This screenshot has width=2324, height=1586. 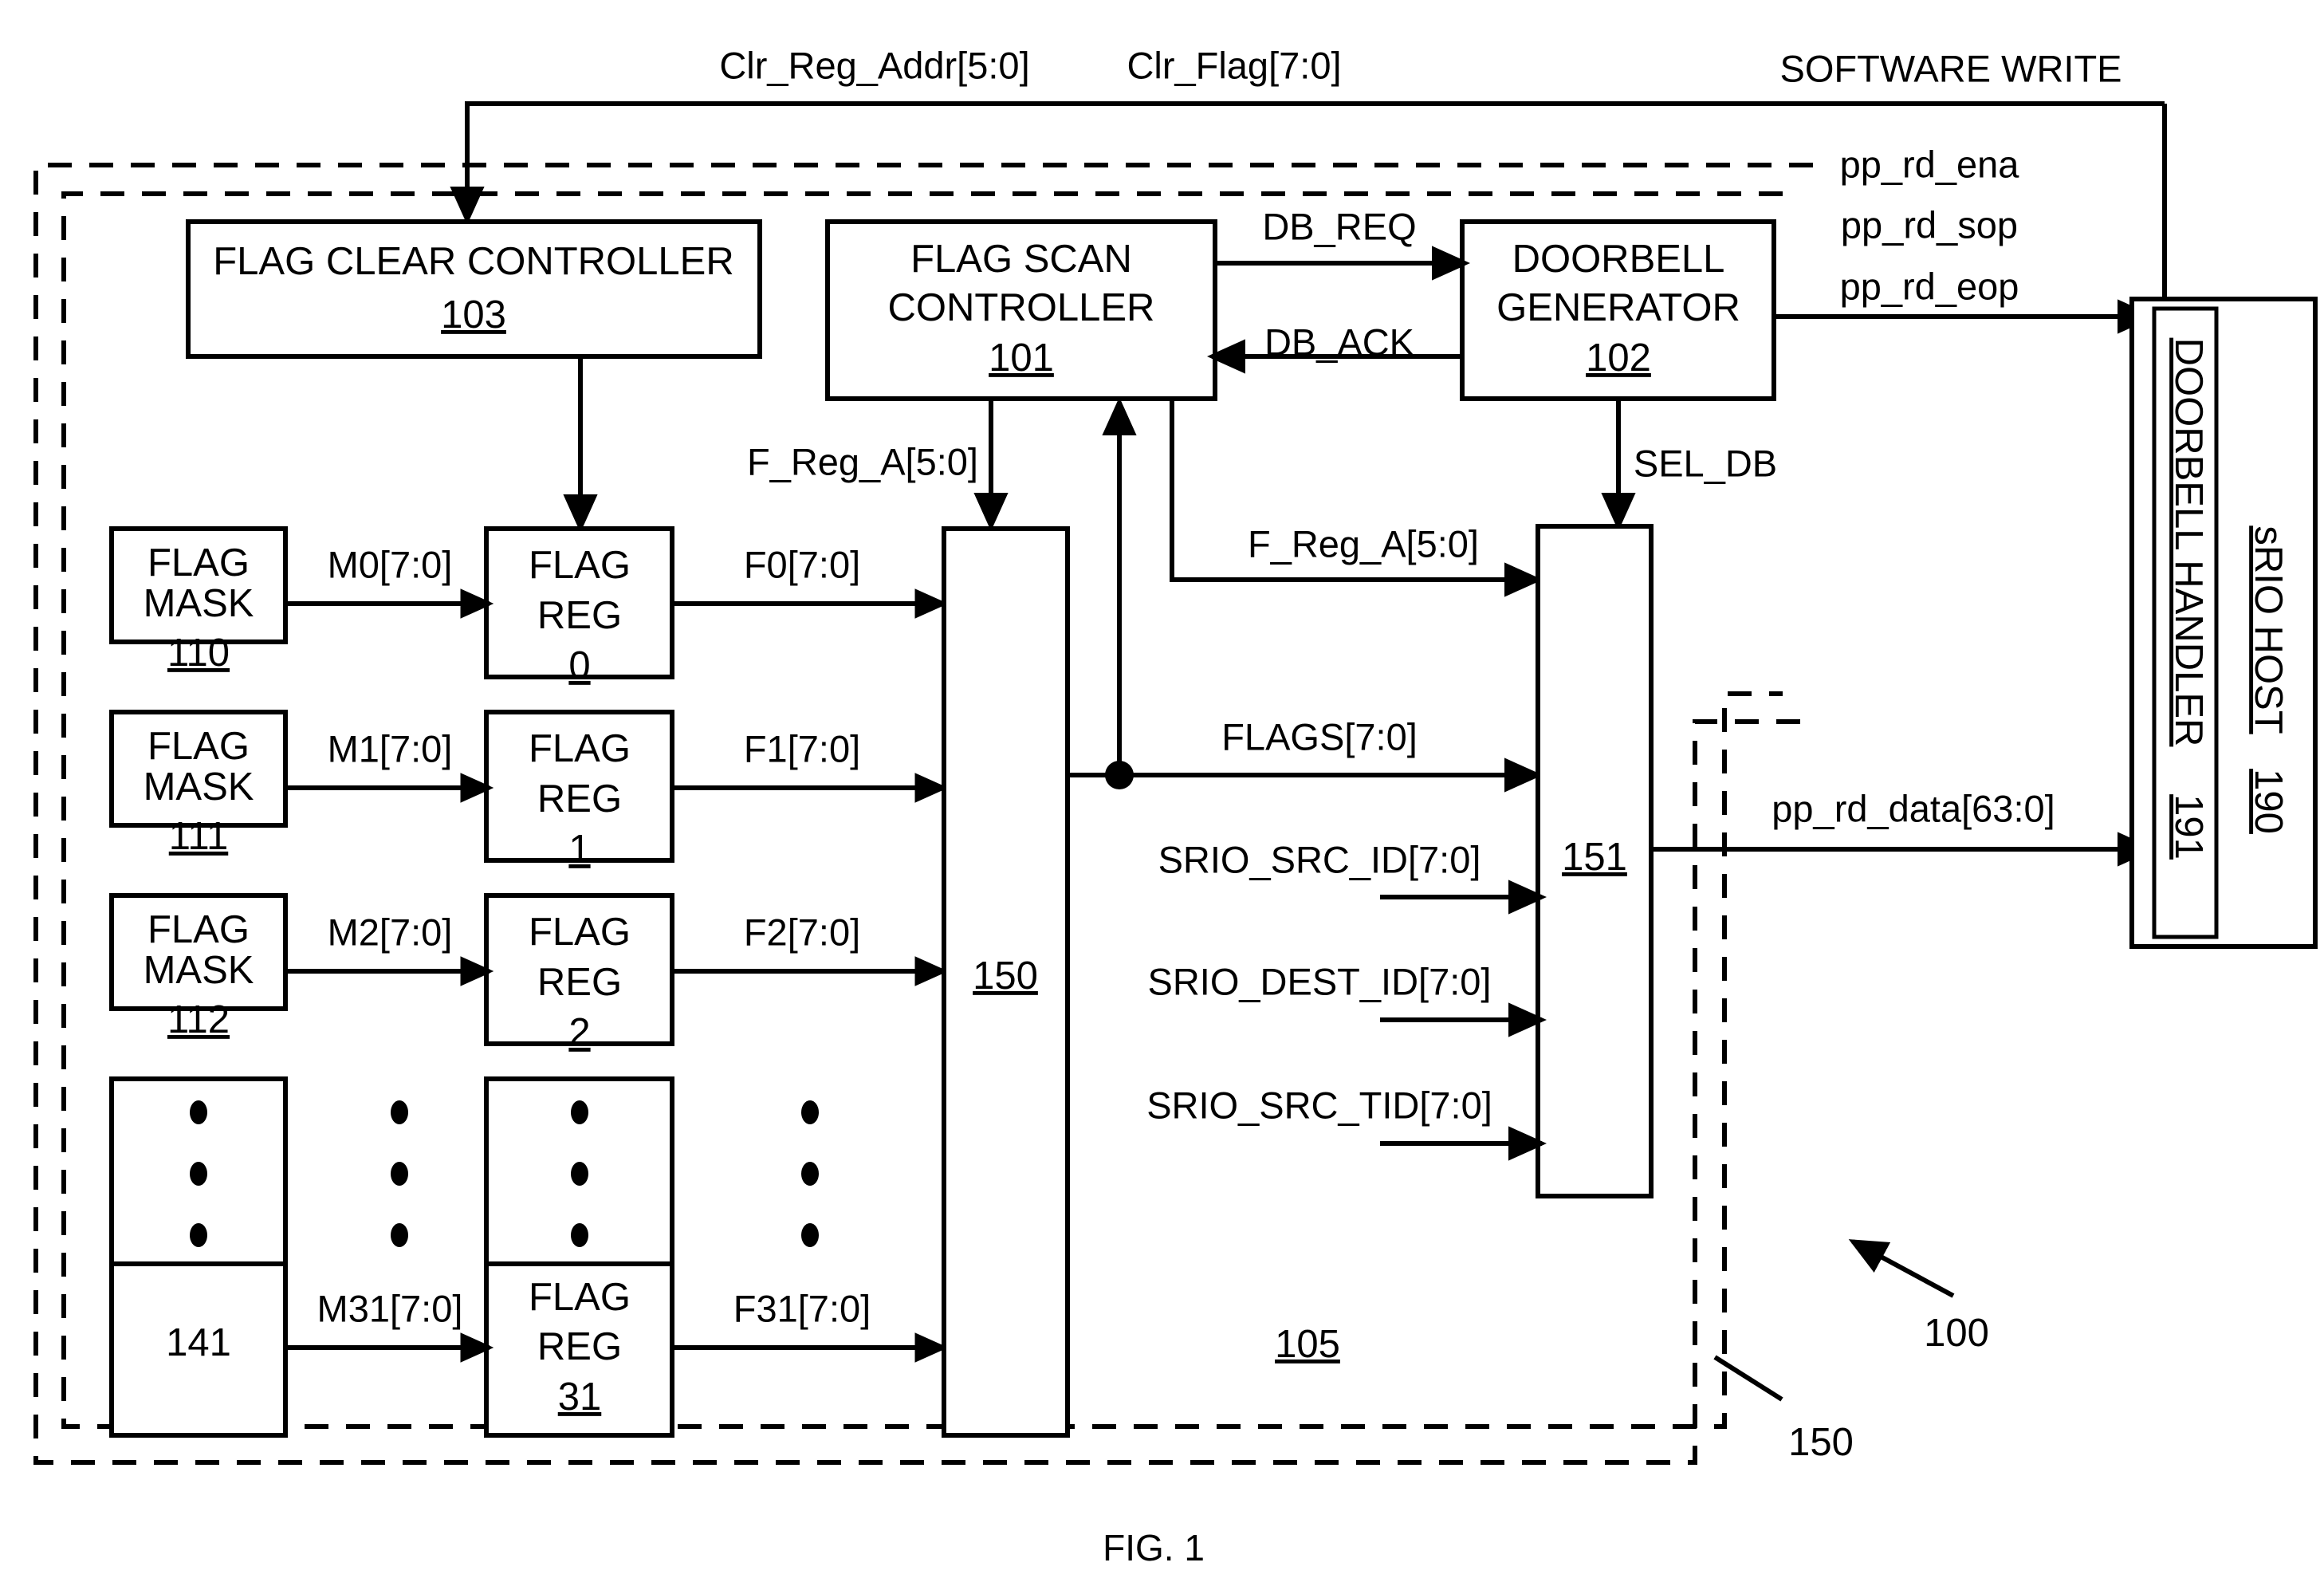 What do you see at coordinates (1154, 1547) in the screenshot?
I see `figure-caption: FIG. 1` at bounding box center [1154, 1547].